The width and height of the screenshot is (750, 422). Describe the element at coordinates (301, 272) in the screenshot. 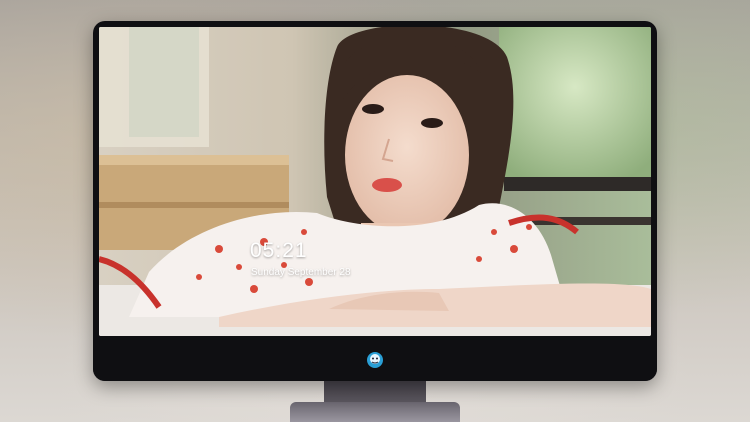

I see `lock-screen-date: Sunday September 28` at that location.